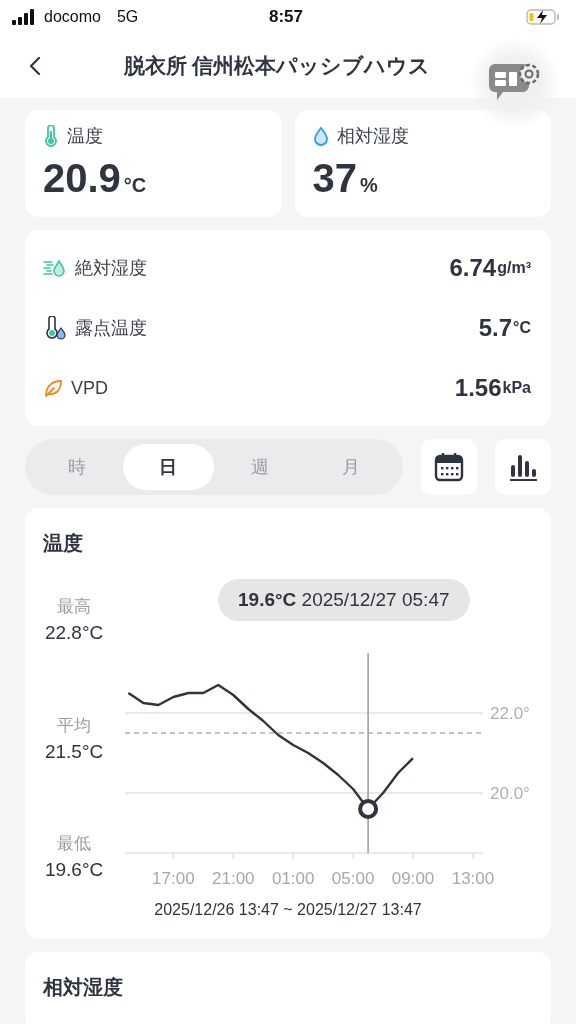  What do you see at coordinates (135, 185) in the screenshot?
I see `reading-unit: °C` at bounding box center [135, 185].